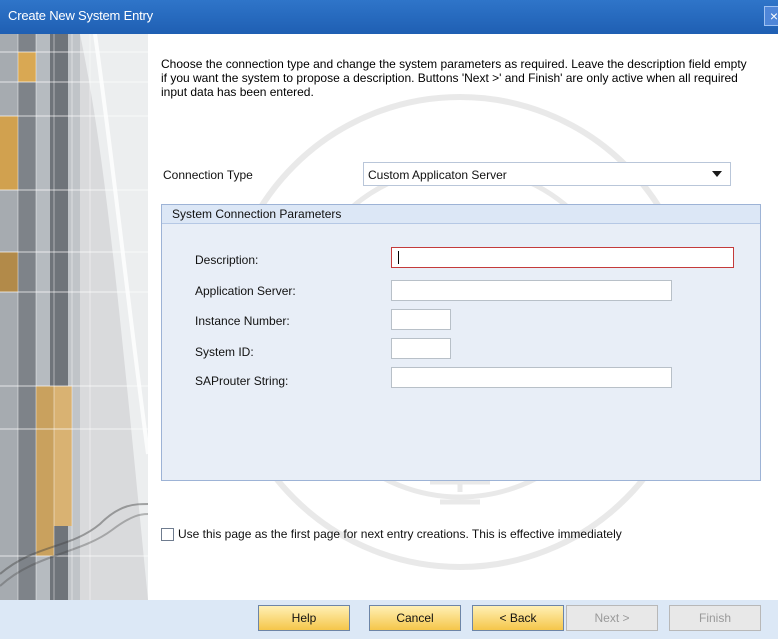  What do you see at coordinates (208, 175) in the screenshot?
I see `connection-type-label: Connection Type` at bounding box center [208, 175].